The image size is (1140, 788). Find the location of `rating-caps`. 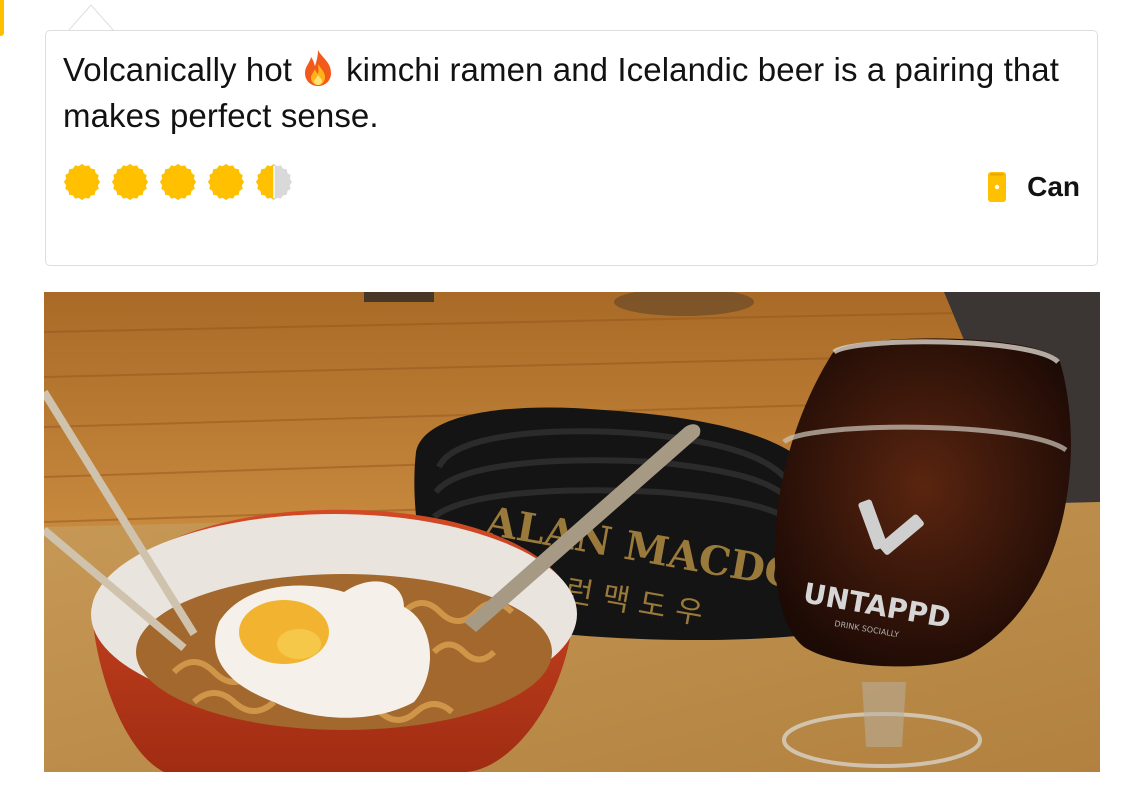

rating-caps is located at coordinates (178, 182).